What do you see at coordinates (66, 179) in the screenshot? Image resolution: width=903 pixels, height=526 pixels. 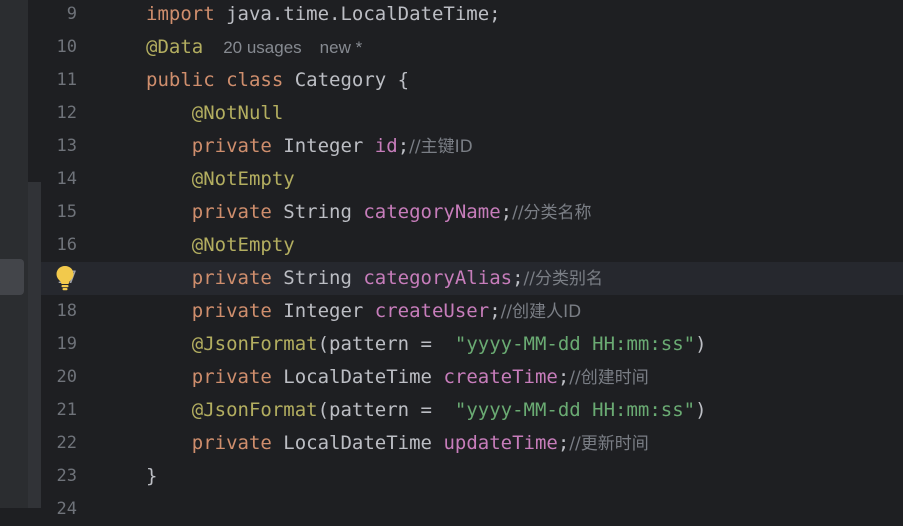 I see `line-number: 14` at bounding box center [66, 179].